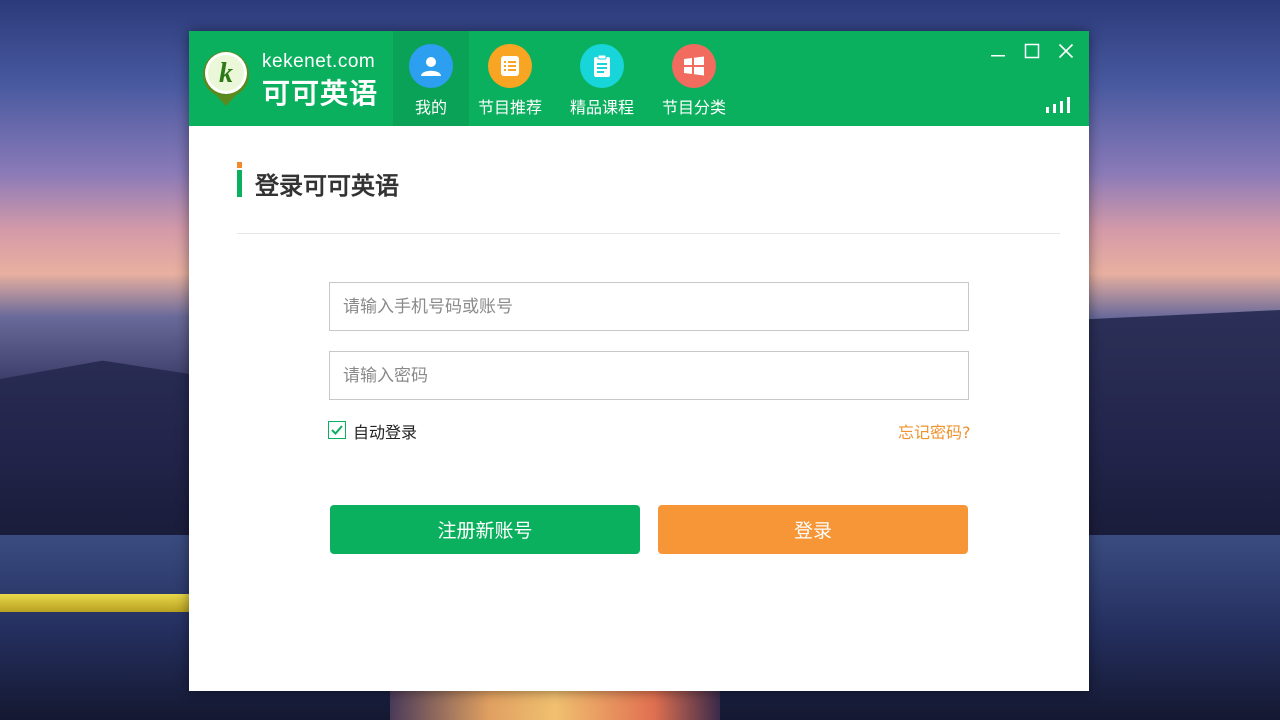 This screenshot has height=720, width=1280. I want to click on logo-brand-text: 可可英语, so click(320, 93).